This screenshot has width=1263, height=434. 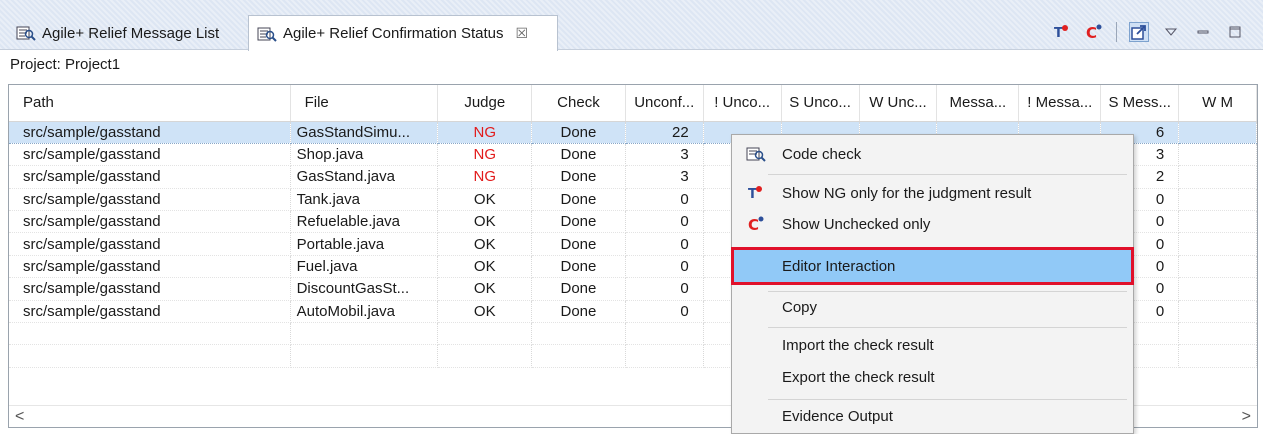 What do you see at coordinates (364, 222) in the screenshot?
I see `cell-file: Refuelable.java` at bounding box center [364, 222].